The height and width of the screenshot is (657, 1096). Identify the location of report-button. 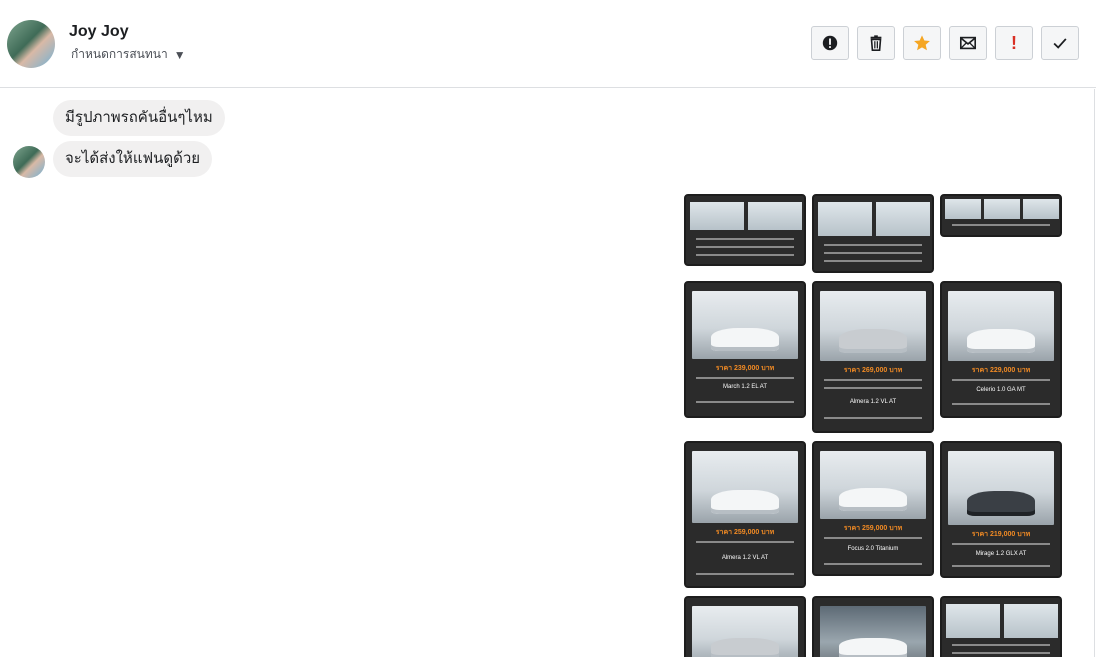
(830, 43).